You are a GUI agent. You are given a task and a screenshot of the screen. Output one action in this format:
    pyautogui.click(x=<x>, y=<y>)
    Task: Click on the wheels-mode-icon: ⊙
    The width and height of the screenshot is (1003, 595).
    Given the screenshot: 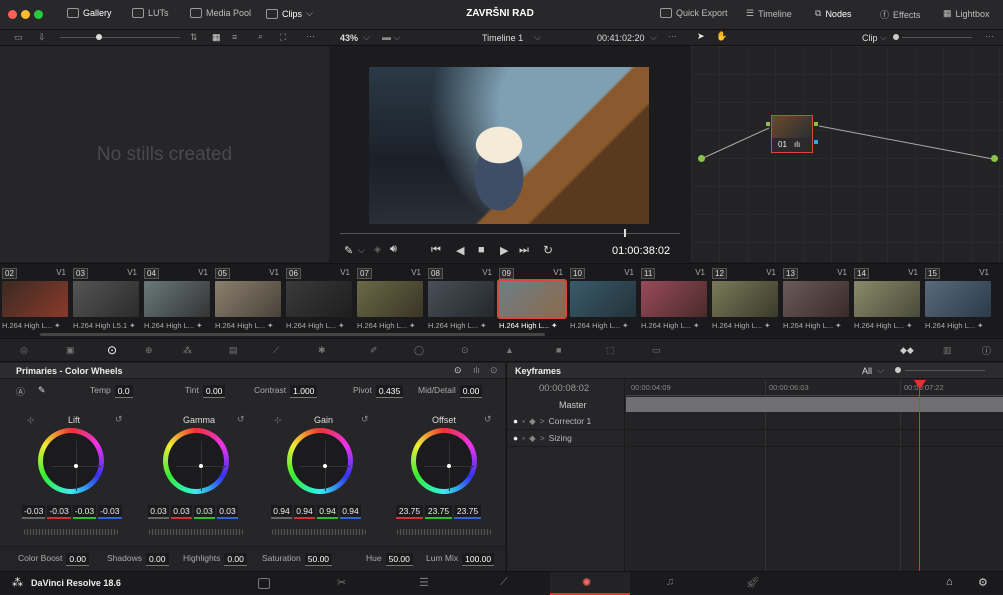 What is the action you would take?
    pyautogui.click(x=458, y=370)
    